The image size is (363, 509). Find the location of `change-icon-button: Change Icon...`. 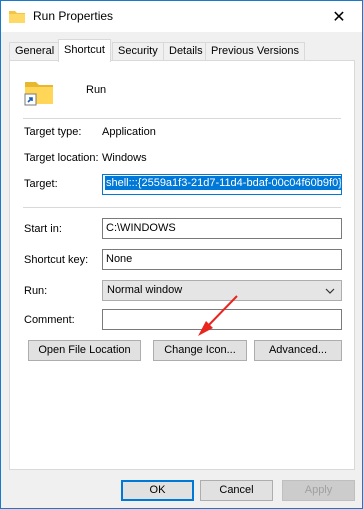

change-icon-button: Change Icon... is located at coordinates (200, 350).